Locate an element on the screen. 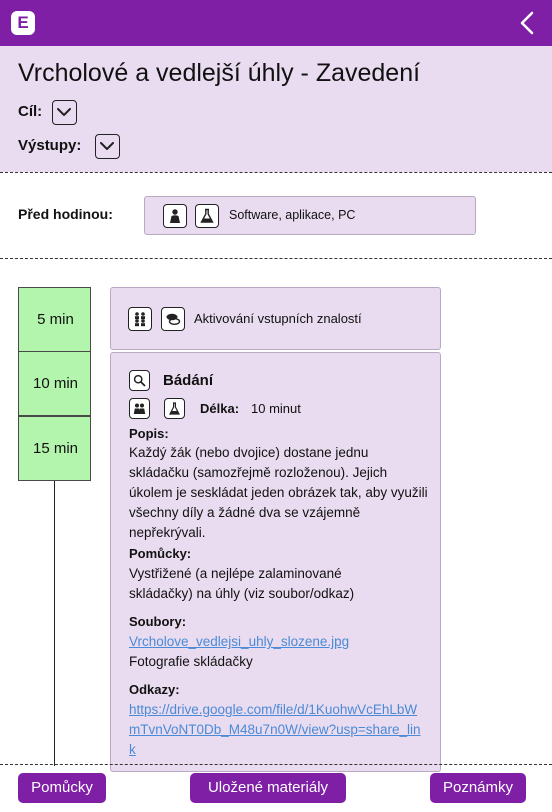 Image resolution: width=552 pixels, height=812 pixels. top-bar: E is located at coordinates (276, 23).